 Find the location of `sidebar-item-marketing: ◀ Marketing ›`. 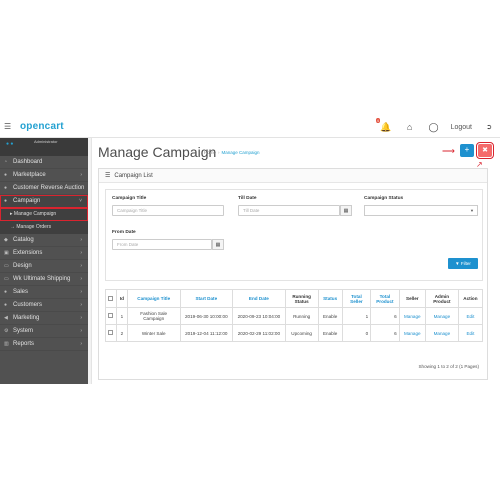

sidebar-item-marketing: ◀ Marketing › is located at coordinates (44, 318).